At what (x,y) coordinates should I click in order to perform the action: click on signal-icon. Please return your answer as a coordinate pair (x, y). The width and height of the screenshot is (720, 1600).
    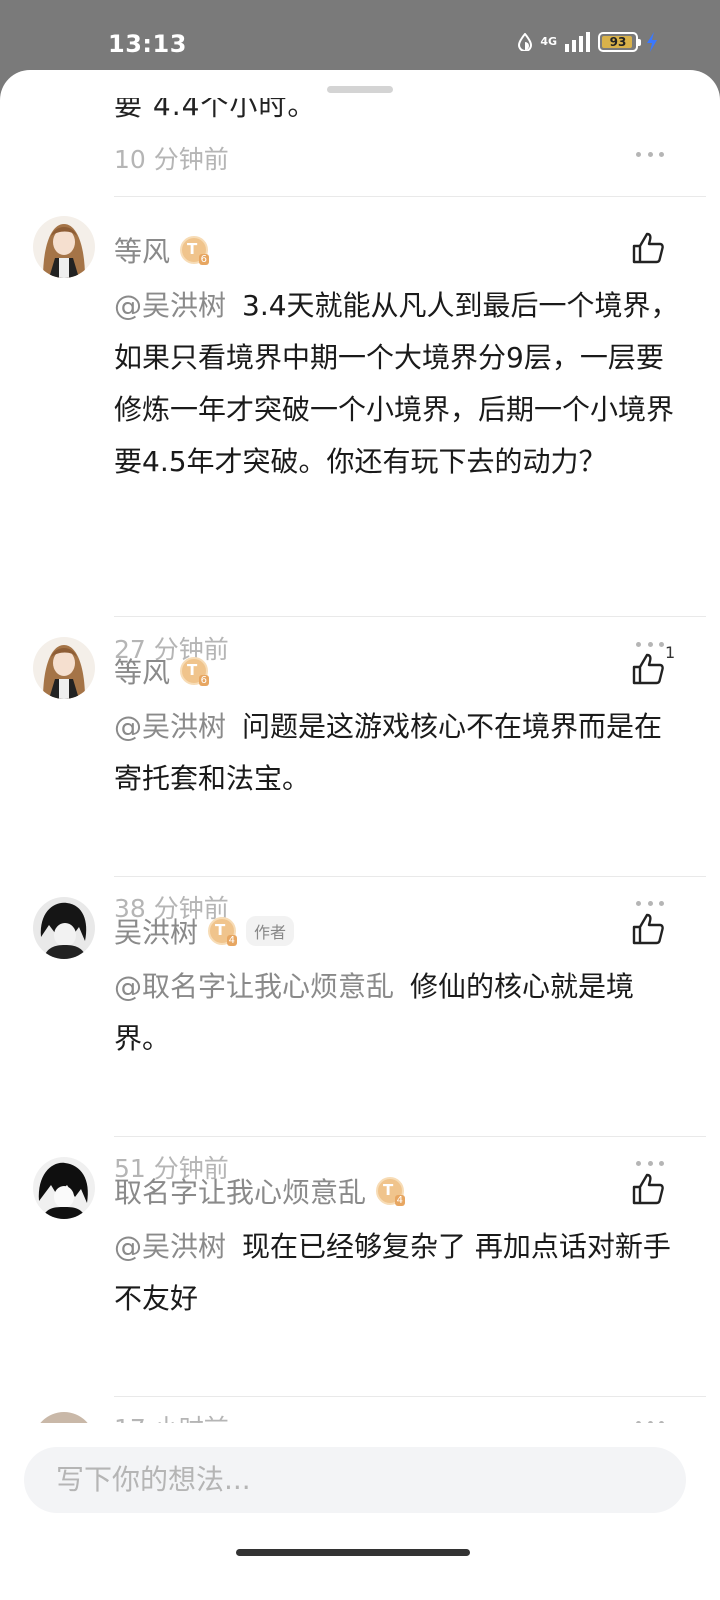
    Looking at the image, I should click on (577, 42).